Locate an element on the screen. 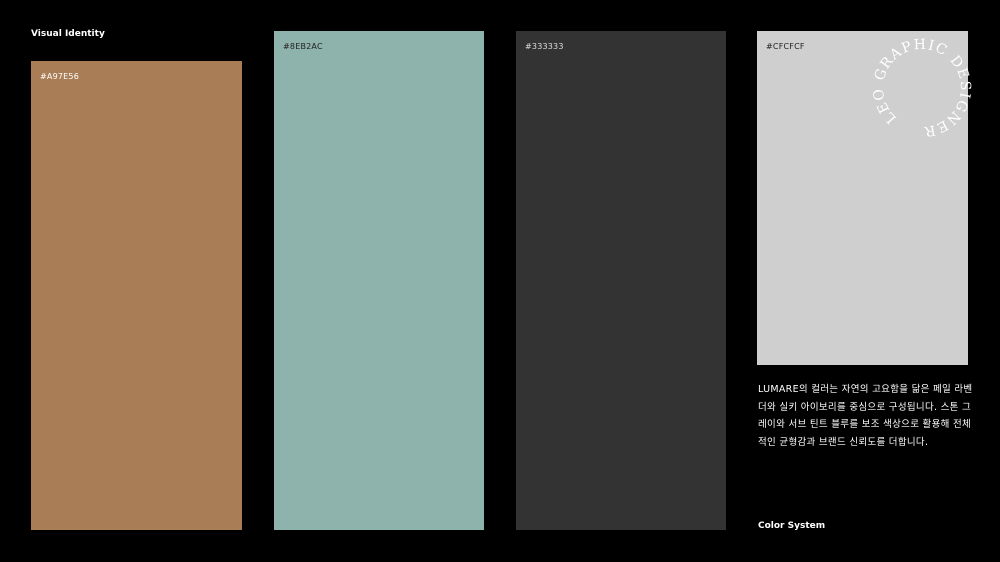  circular-logo: LEO GRAPHIC DESIGNER is located at coordinates (922, 88).